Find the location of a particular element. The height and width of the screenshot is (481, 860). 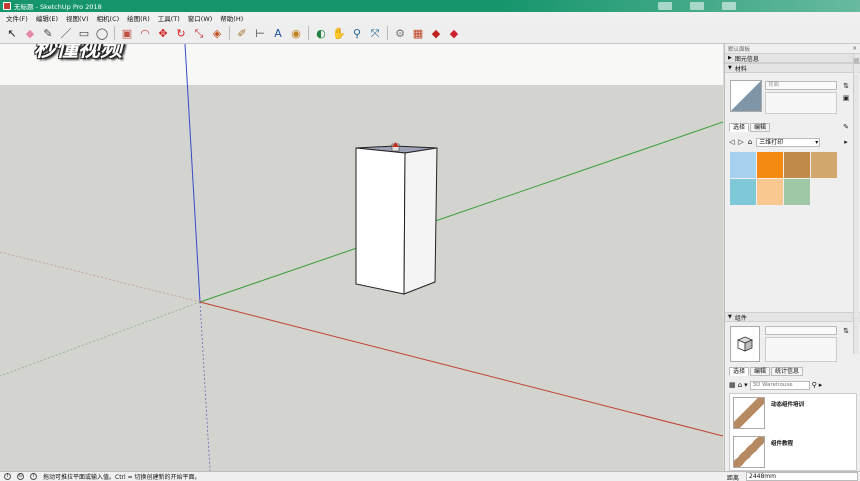

menu-help: 帮助(H) is located at coordinates (231, 18).